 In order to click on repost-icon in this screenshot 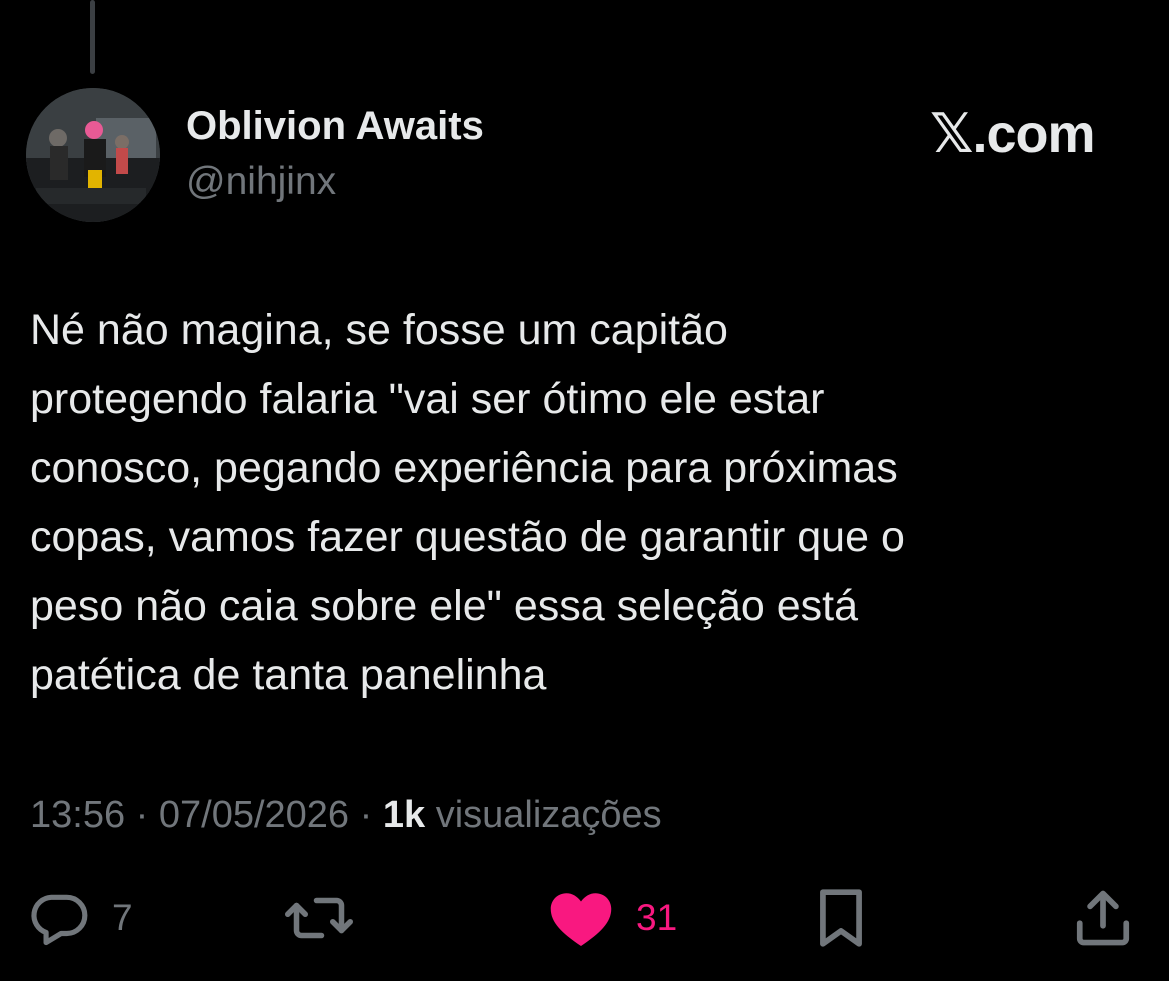, I will do `click(319, 918)`.